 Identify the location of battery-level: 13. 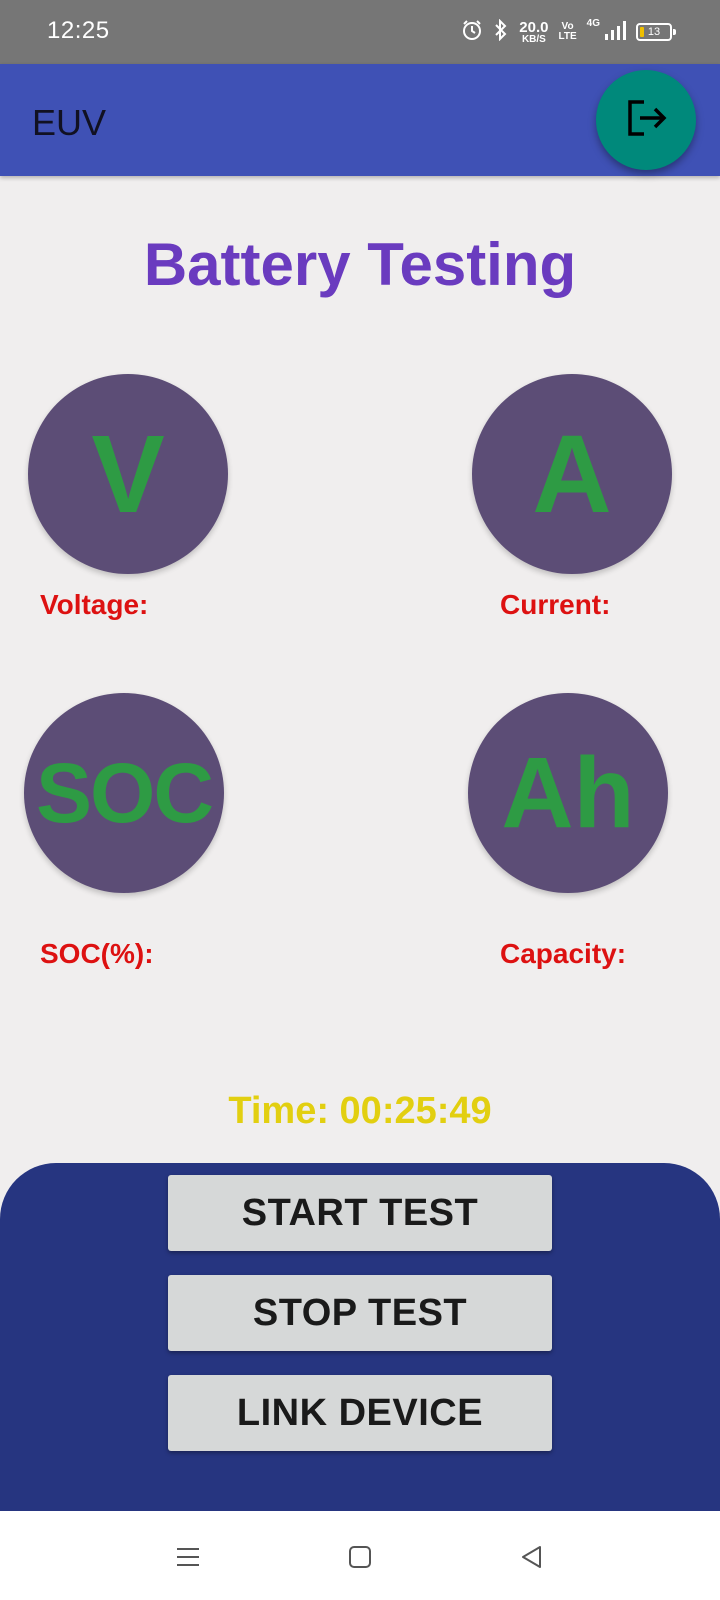
(654, 32).